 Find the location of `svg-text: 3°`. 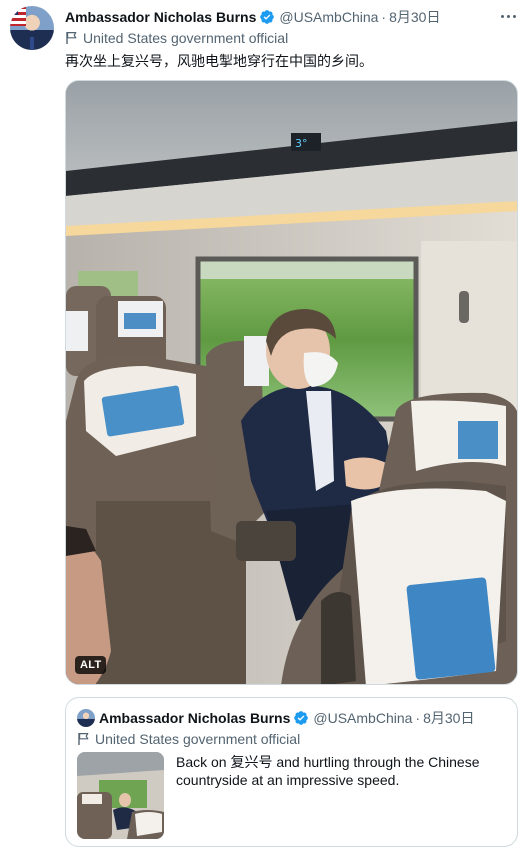

svg-text: 3° is located at coordinates (301, 143).